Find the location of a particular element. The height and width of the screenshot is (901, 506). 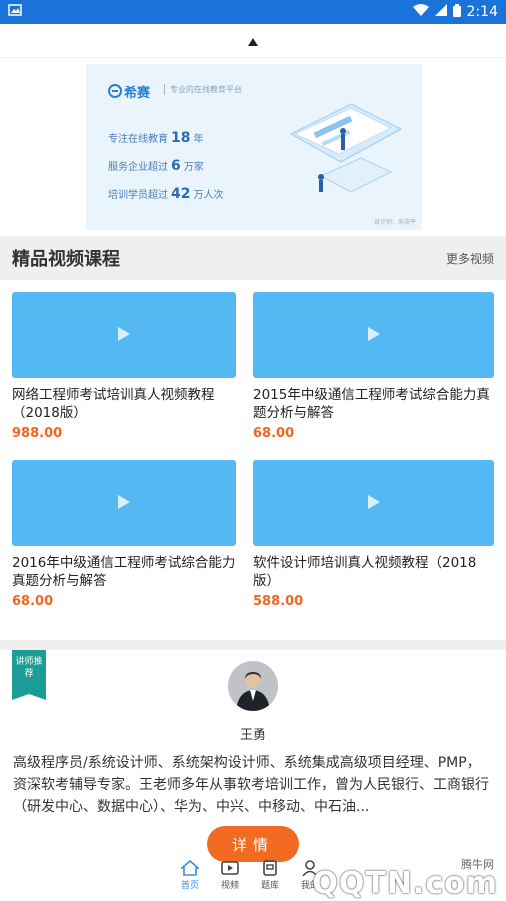

banner-stat-years: 专注在线教育 18 年 is located at coordinates (156, 138).